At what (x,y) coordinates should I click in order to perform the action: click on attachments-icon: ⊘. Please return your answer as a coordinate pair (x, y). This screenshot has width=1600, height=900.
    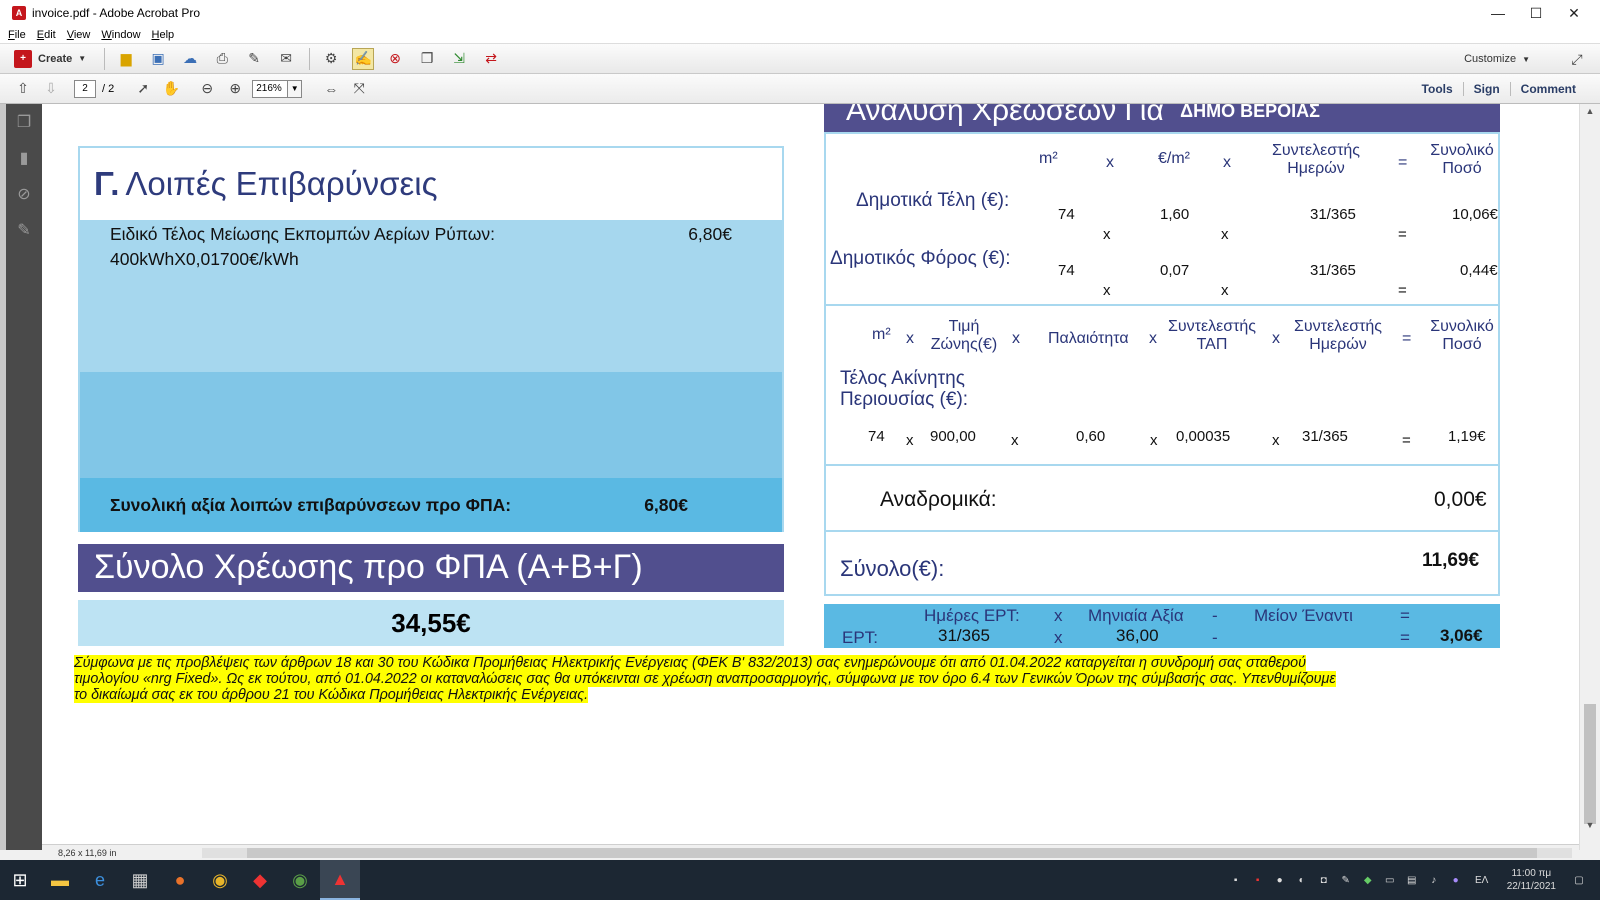
    Looking at the image, I should click on (24, 194).